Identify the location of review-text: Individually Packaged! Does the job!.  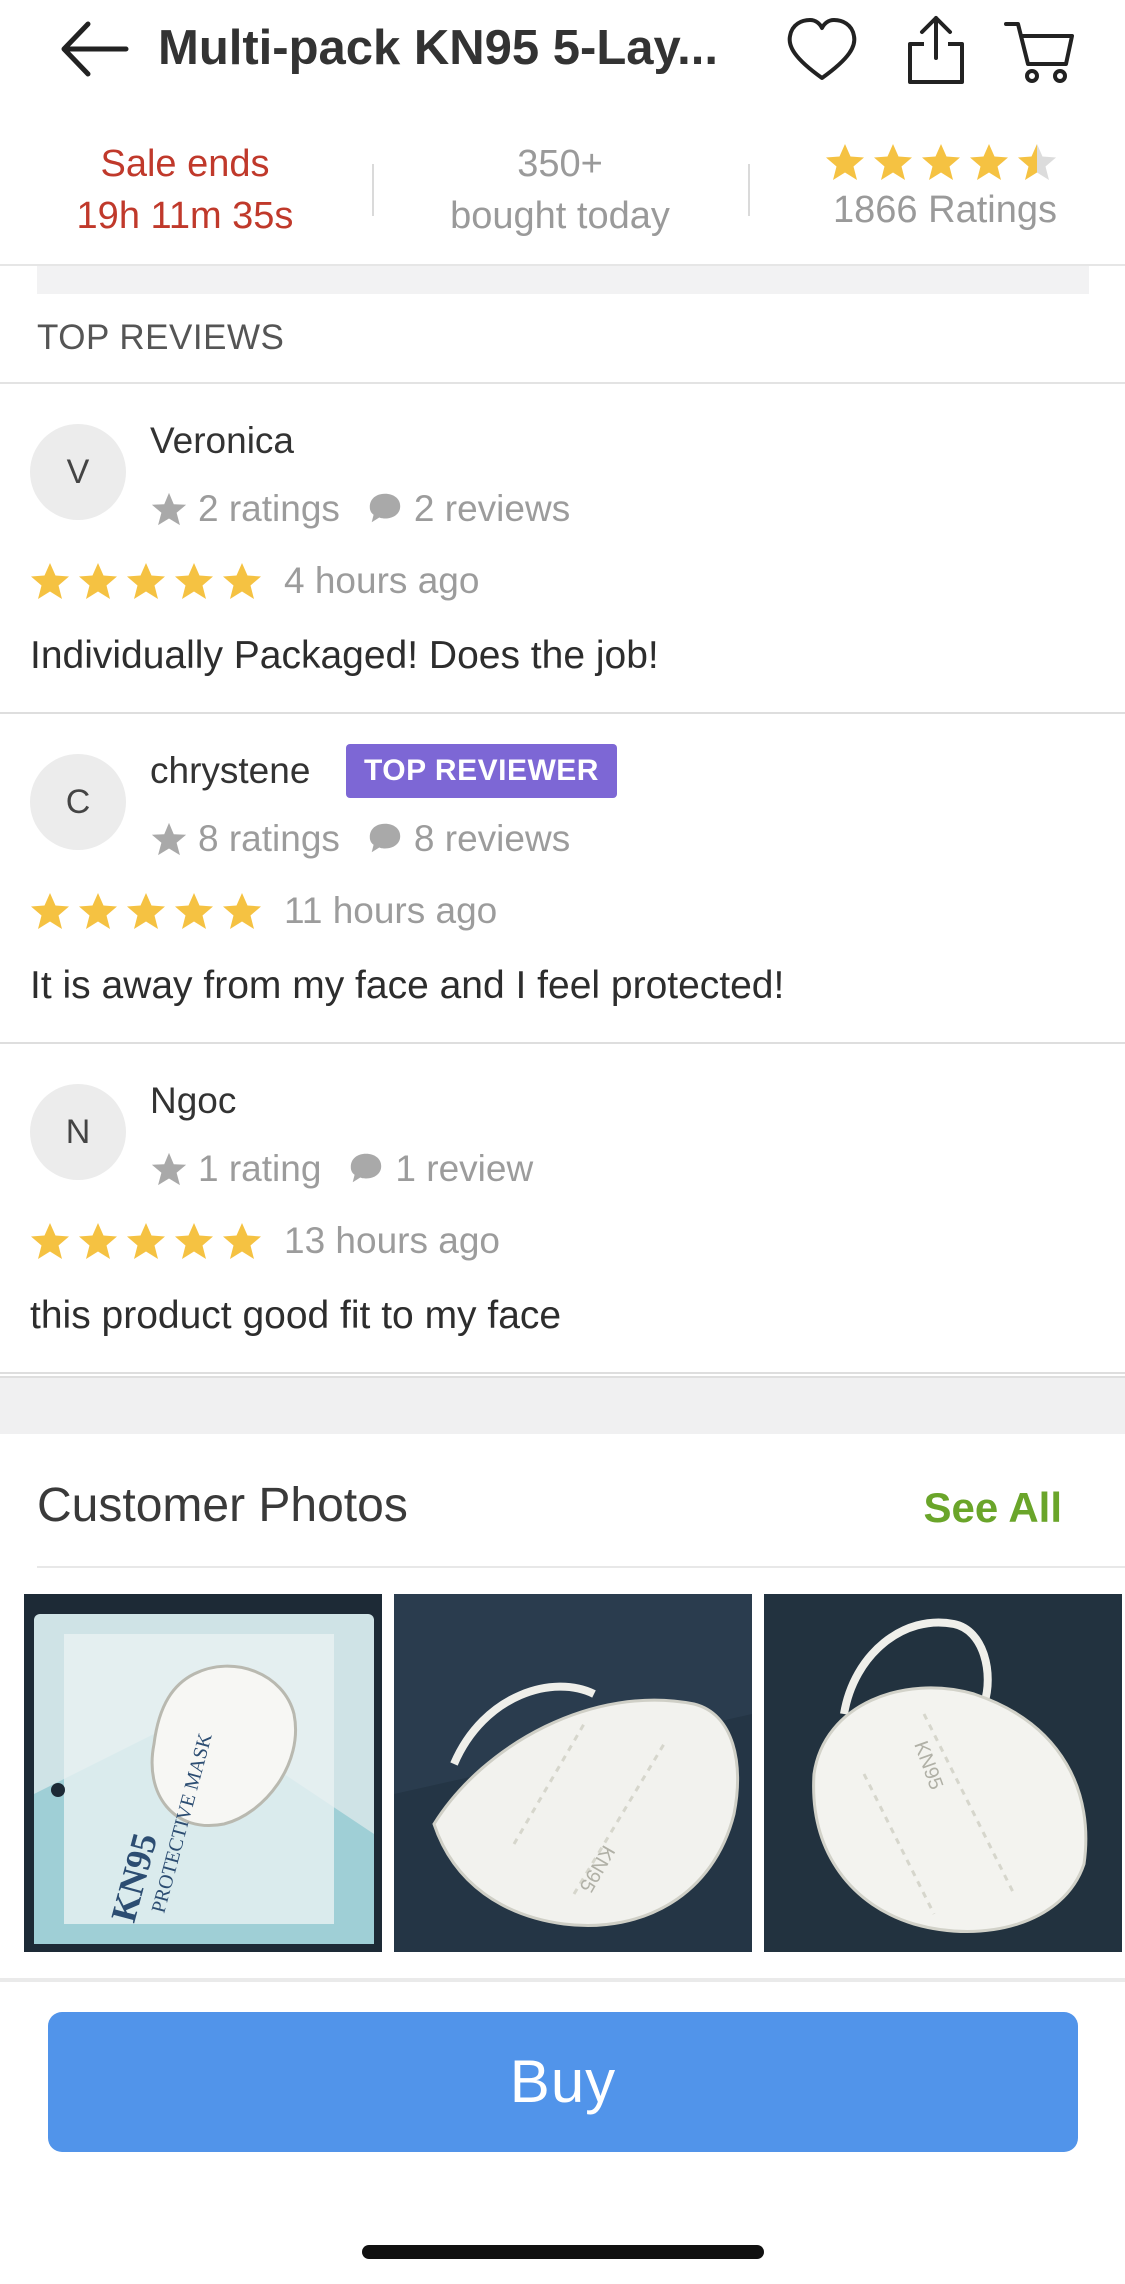
(344, 655).